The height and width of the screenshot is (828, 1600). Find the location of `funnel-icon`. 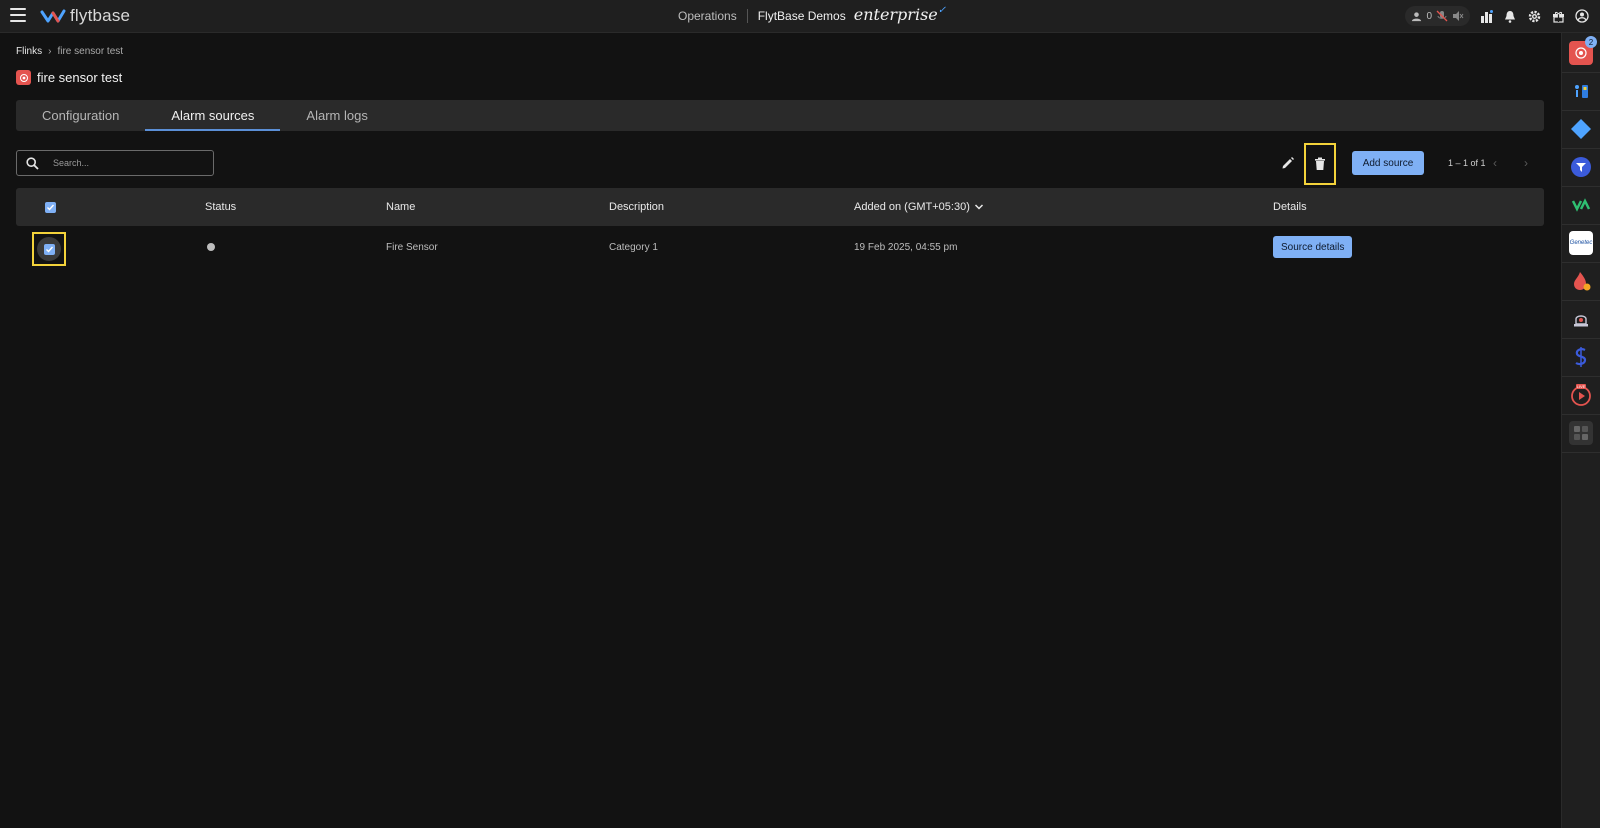

funnel-icon is located at coordinates (1581, 167).